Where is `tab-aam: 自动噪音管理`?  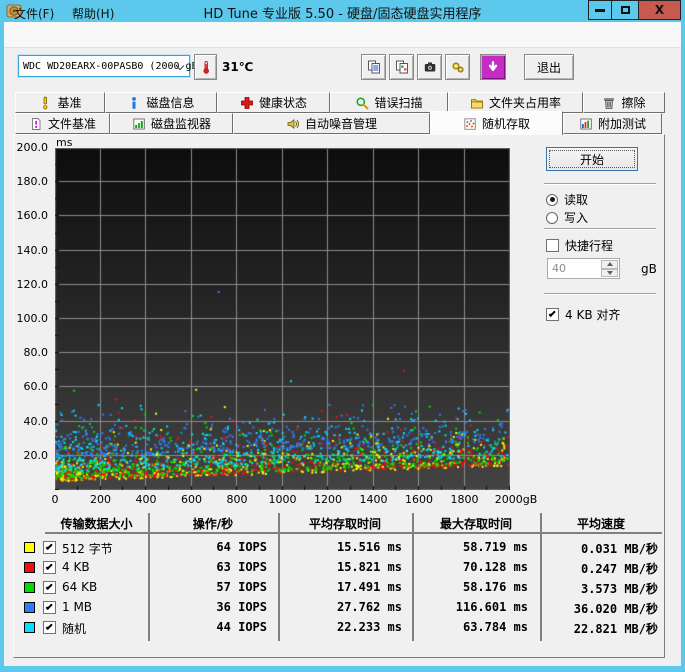 tab-aam: 自动噪音管理 is located at coordinates (331, 123).